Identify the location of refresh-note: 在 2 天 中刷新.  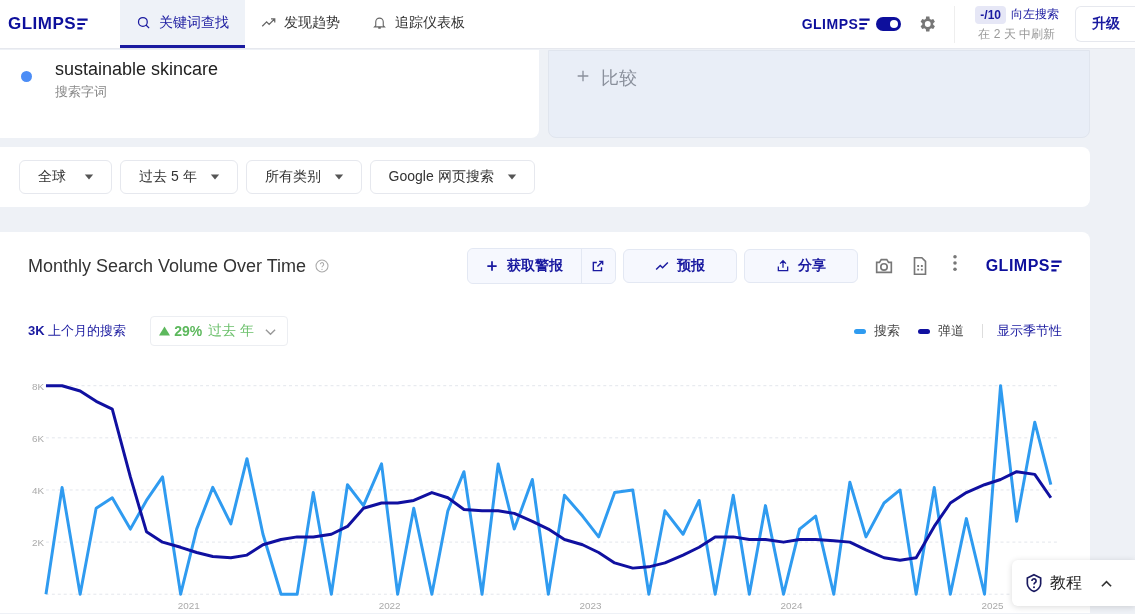
(1016, 34).